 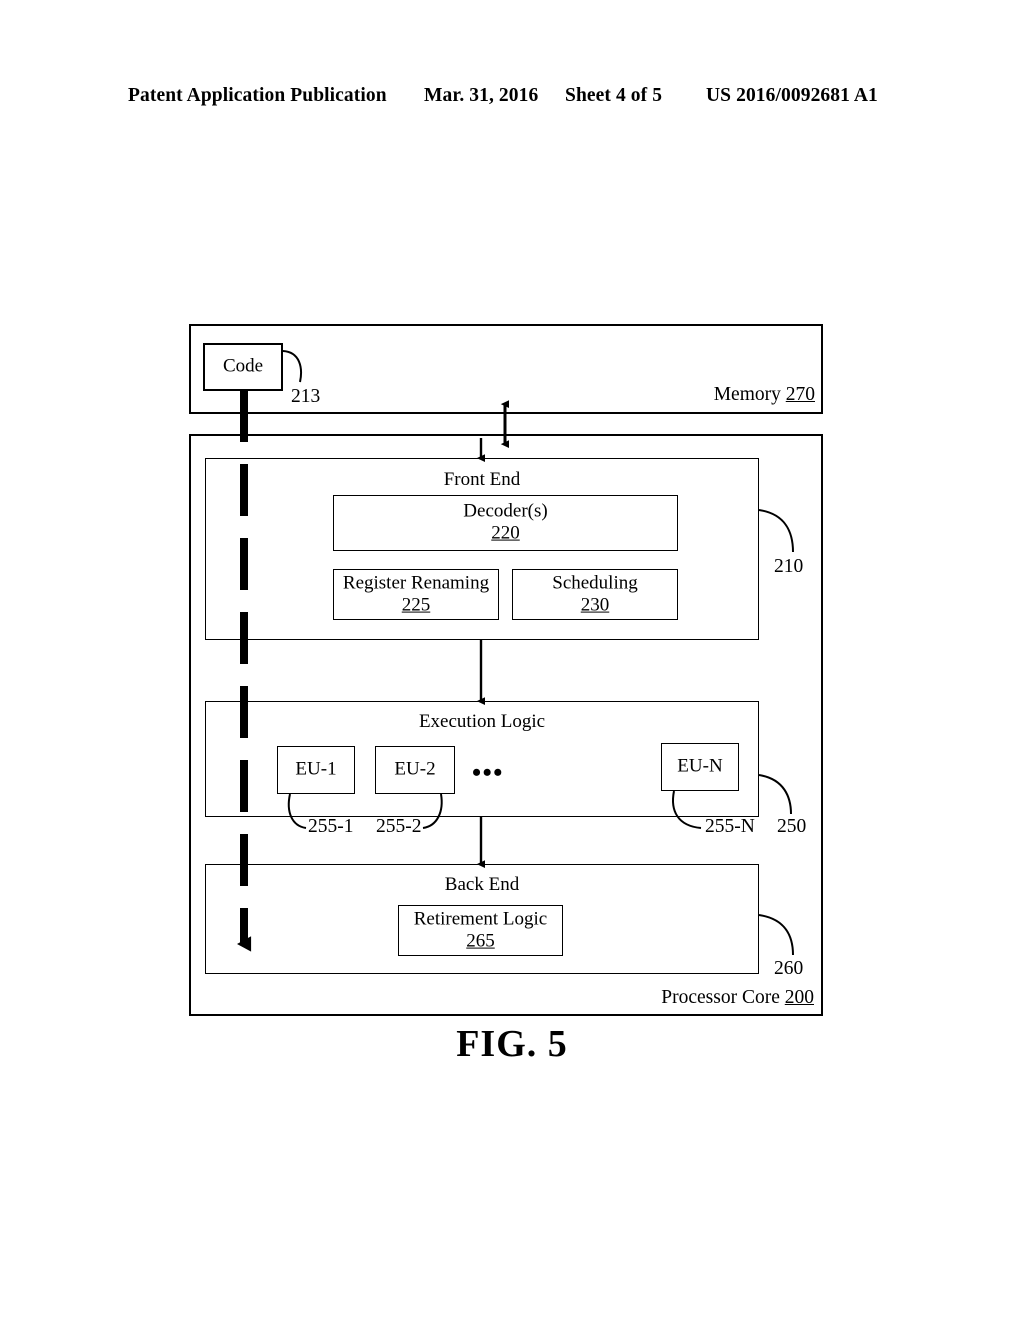 I want to click on memory-caption: Memory 270, so click(x=764, y=395).